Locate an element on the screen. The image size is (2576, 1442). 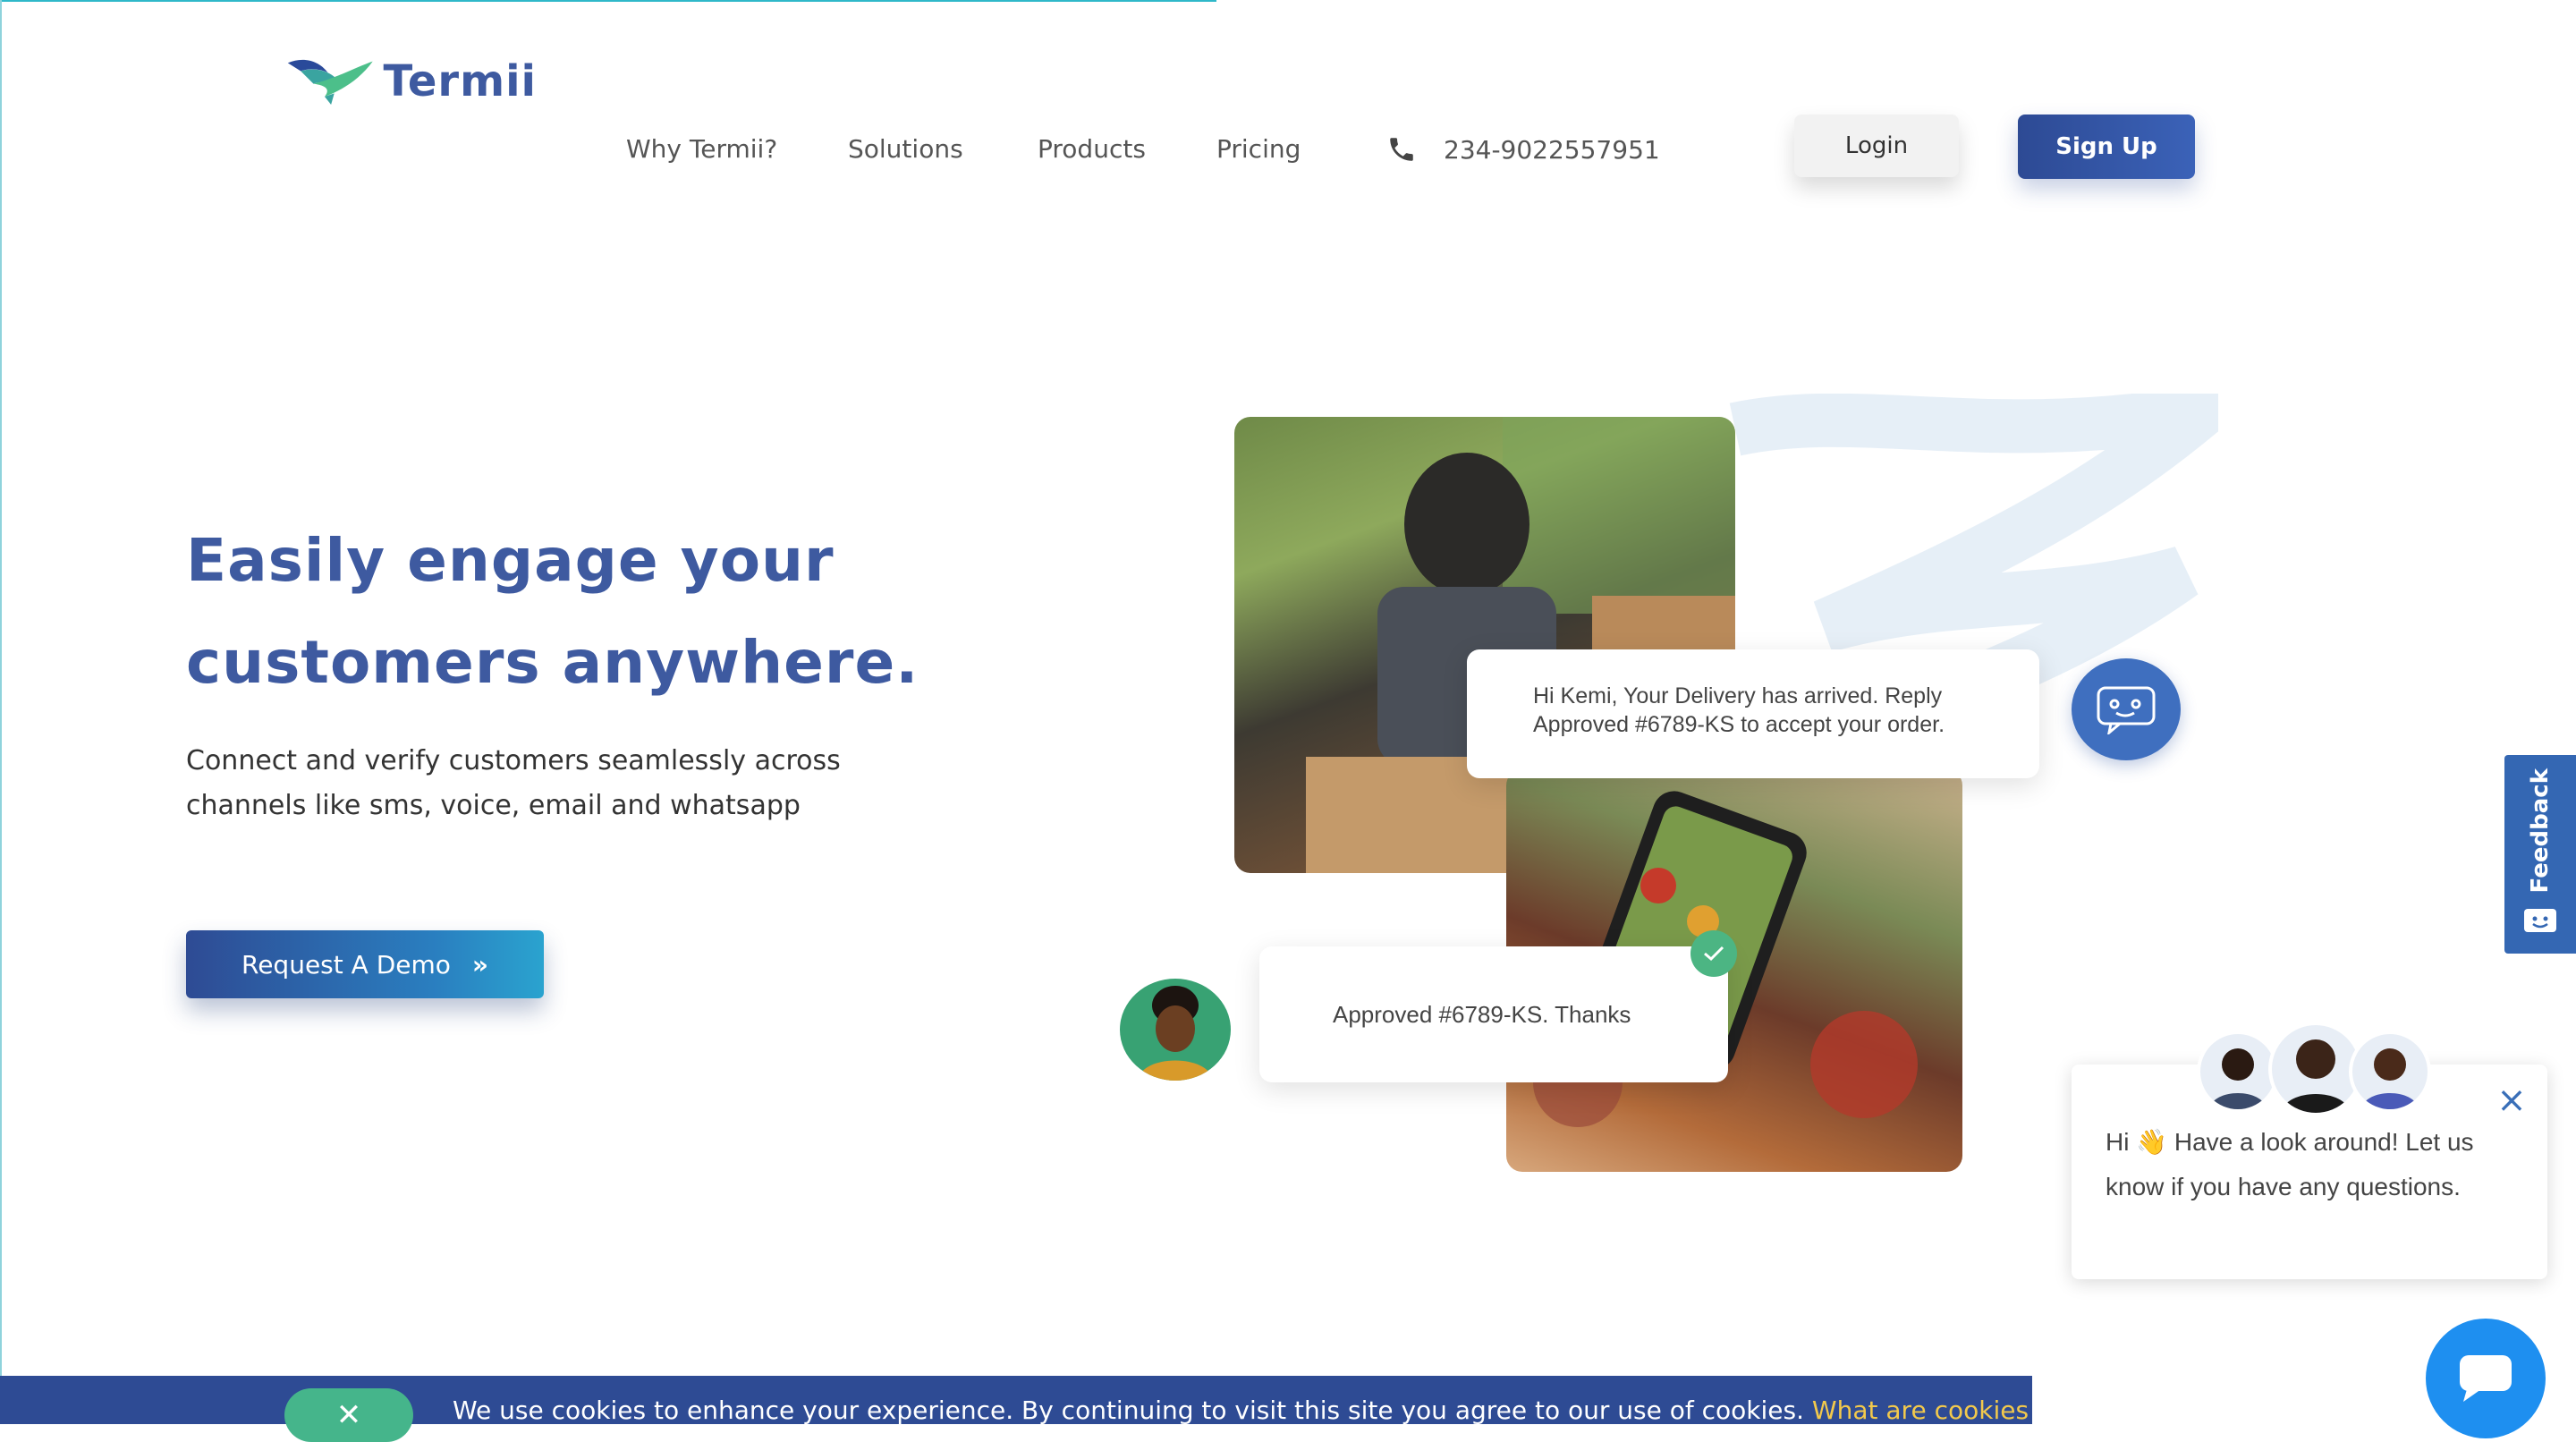
double-chevron-right-icon: » is located at coordinates (479, 964).